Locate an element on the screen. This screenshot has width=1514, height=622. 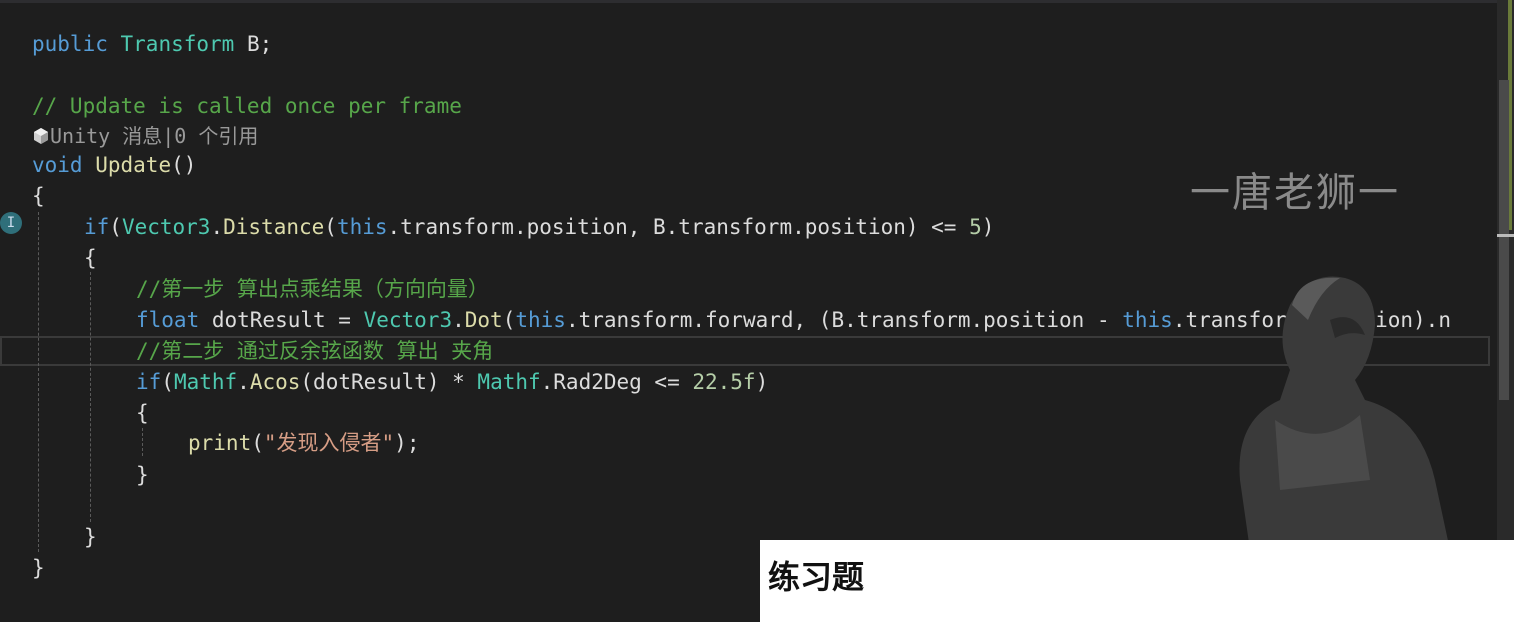
unity-cube-icon is located at coordinates (41, 136).